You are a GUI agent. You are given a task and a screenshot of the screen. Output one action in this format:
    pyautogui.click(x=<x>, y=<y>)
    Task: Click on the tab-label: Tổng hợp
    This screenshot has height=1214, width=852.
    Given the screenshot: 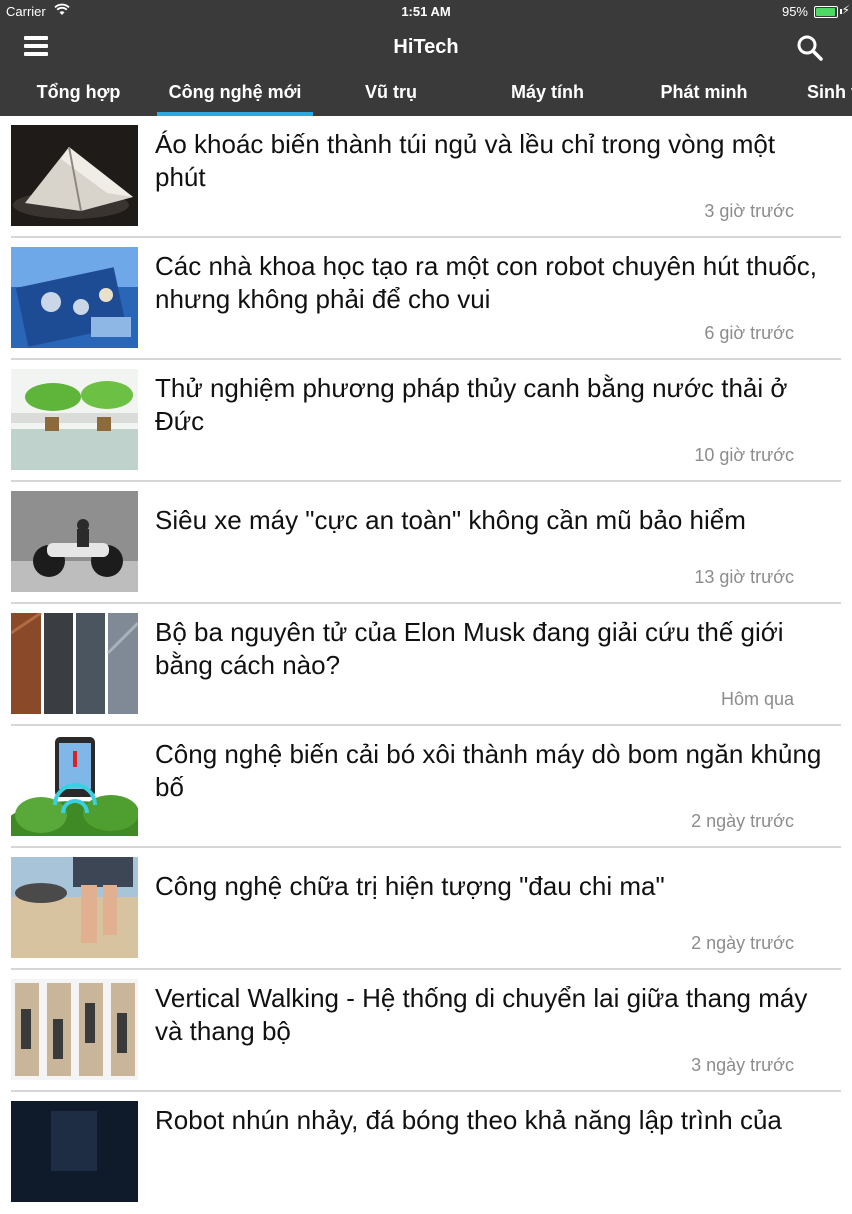 What is the action you would take?
    pyautogui.click(x=78, y=92)
    